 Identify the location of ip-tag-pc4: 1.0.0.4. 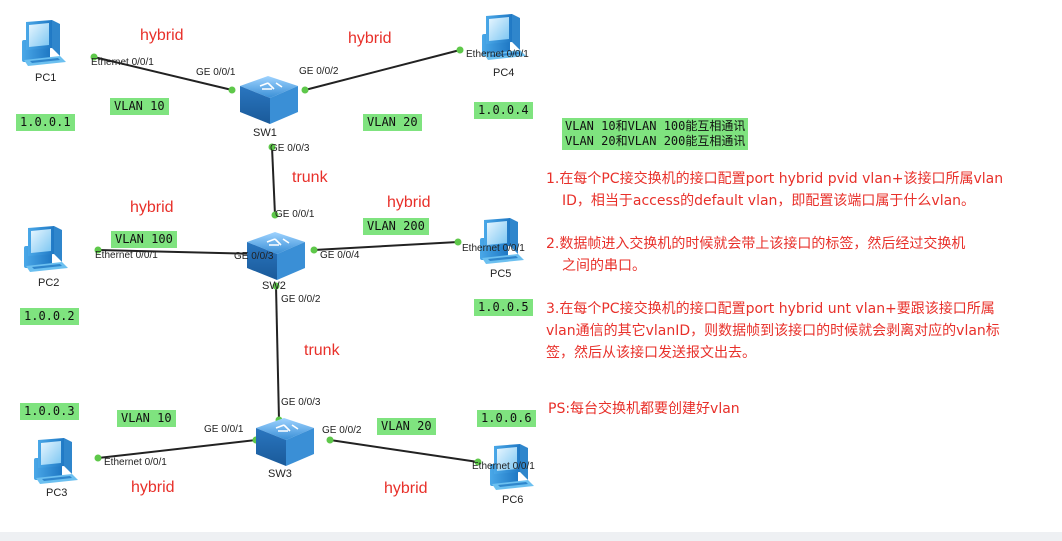
(503, 110).